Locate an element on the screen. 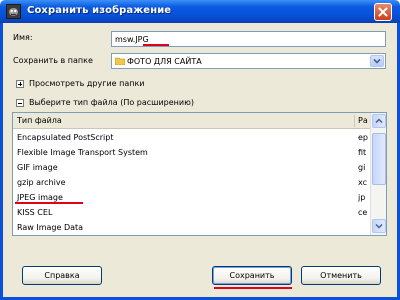 This screenshot has width=400, height=300. help-button: Справка is located at coordinates (62, 275).